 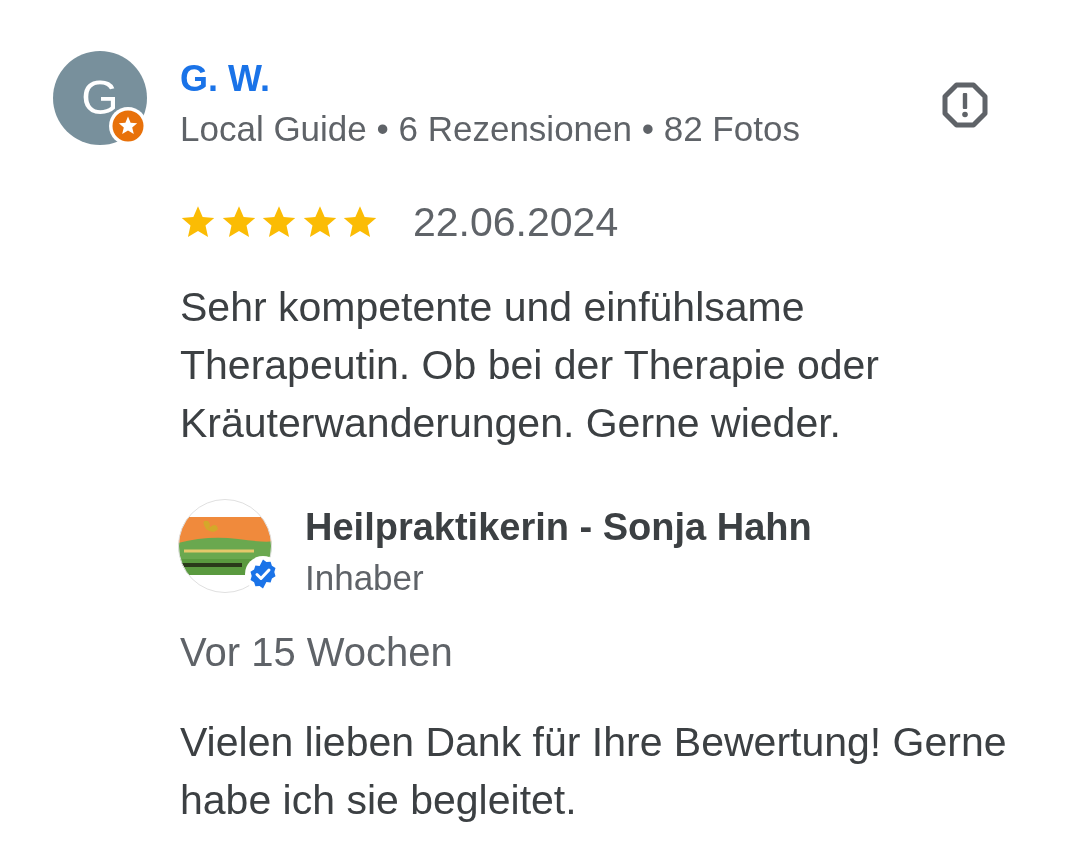 I want to click on review-text: Sehr kompetente und einfühlsame Therapeutin. Ob bei der Therapie oder Kräuterwanderungen. Gerne wieder., so click(x=530, y=365).